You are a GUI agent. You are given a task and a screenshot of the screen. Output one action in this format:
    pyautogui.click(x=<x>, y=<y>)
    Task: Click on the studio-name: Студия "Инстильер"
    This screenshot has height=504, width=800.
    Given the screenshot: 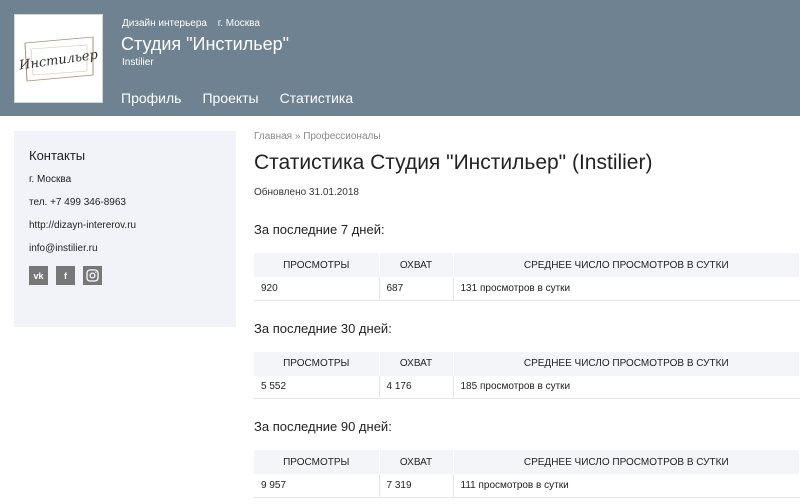 What is the action you would take?
    pyautogui.click(x=205, y=44)
    